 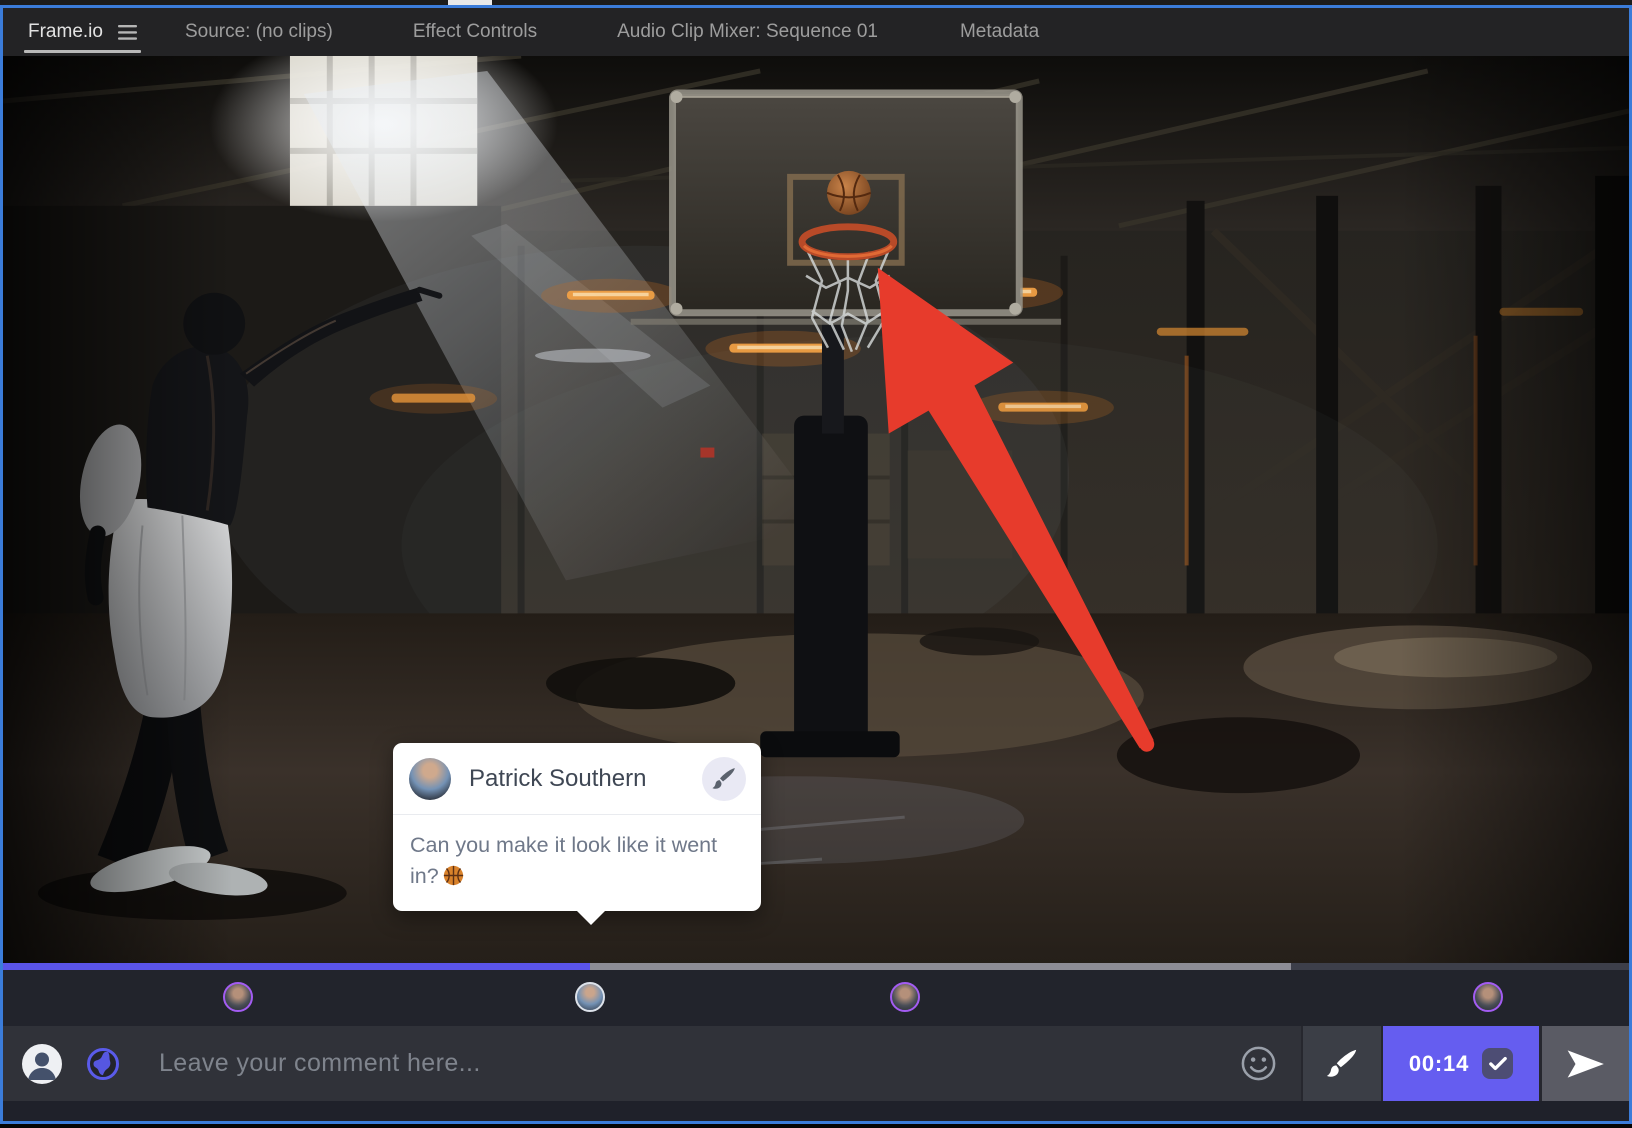 I want to click on comment-input, so click(x=686, y=1063).